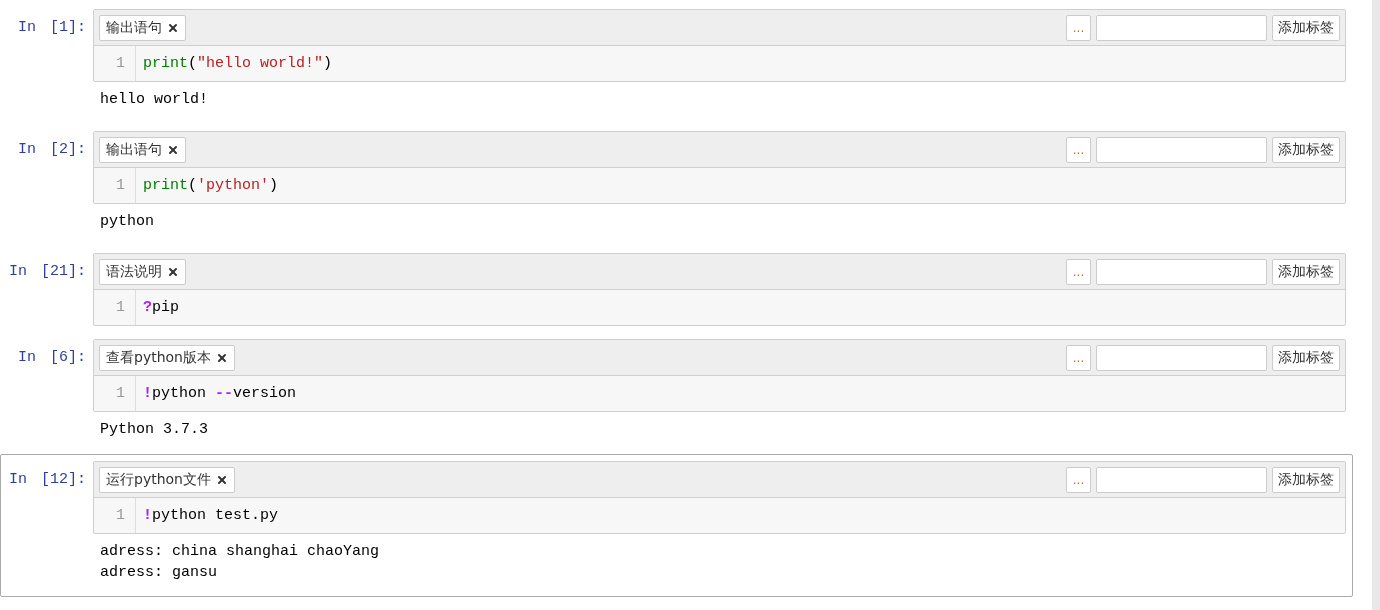 The height and width of the screenshot is (610, 1380). I want to click on code-line: print("hello world!"), so click(234, 63).